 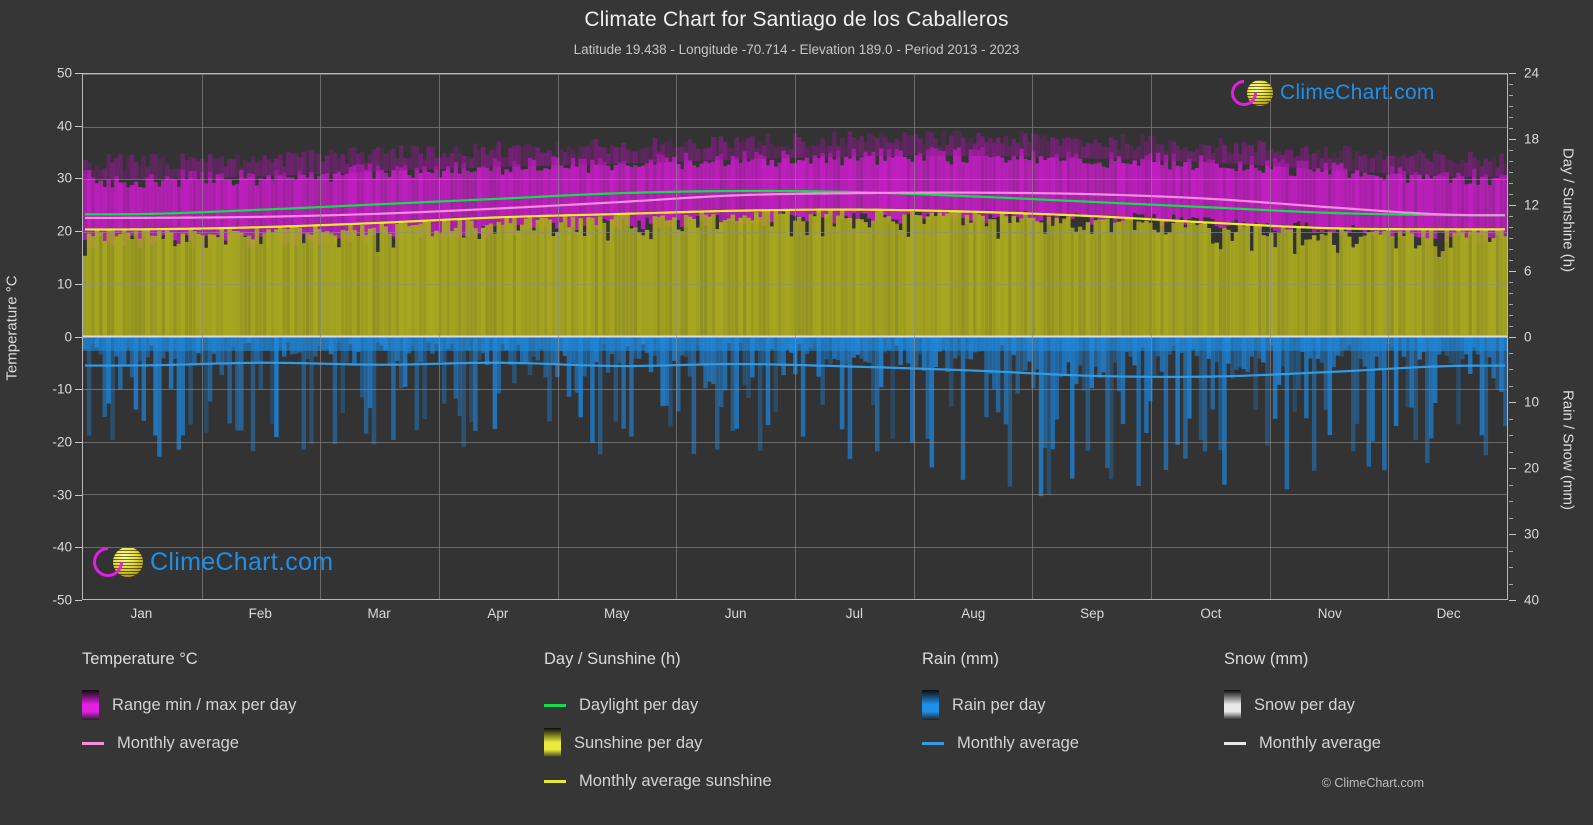 I want to click on legend-item-label: Range min / max per day, so click(x=204, y=704).